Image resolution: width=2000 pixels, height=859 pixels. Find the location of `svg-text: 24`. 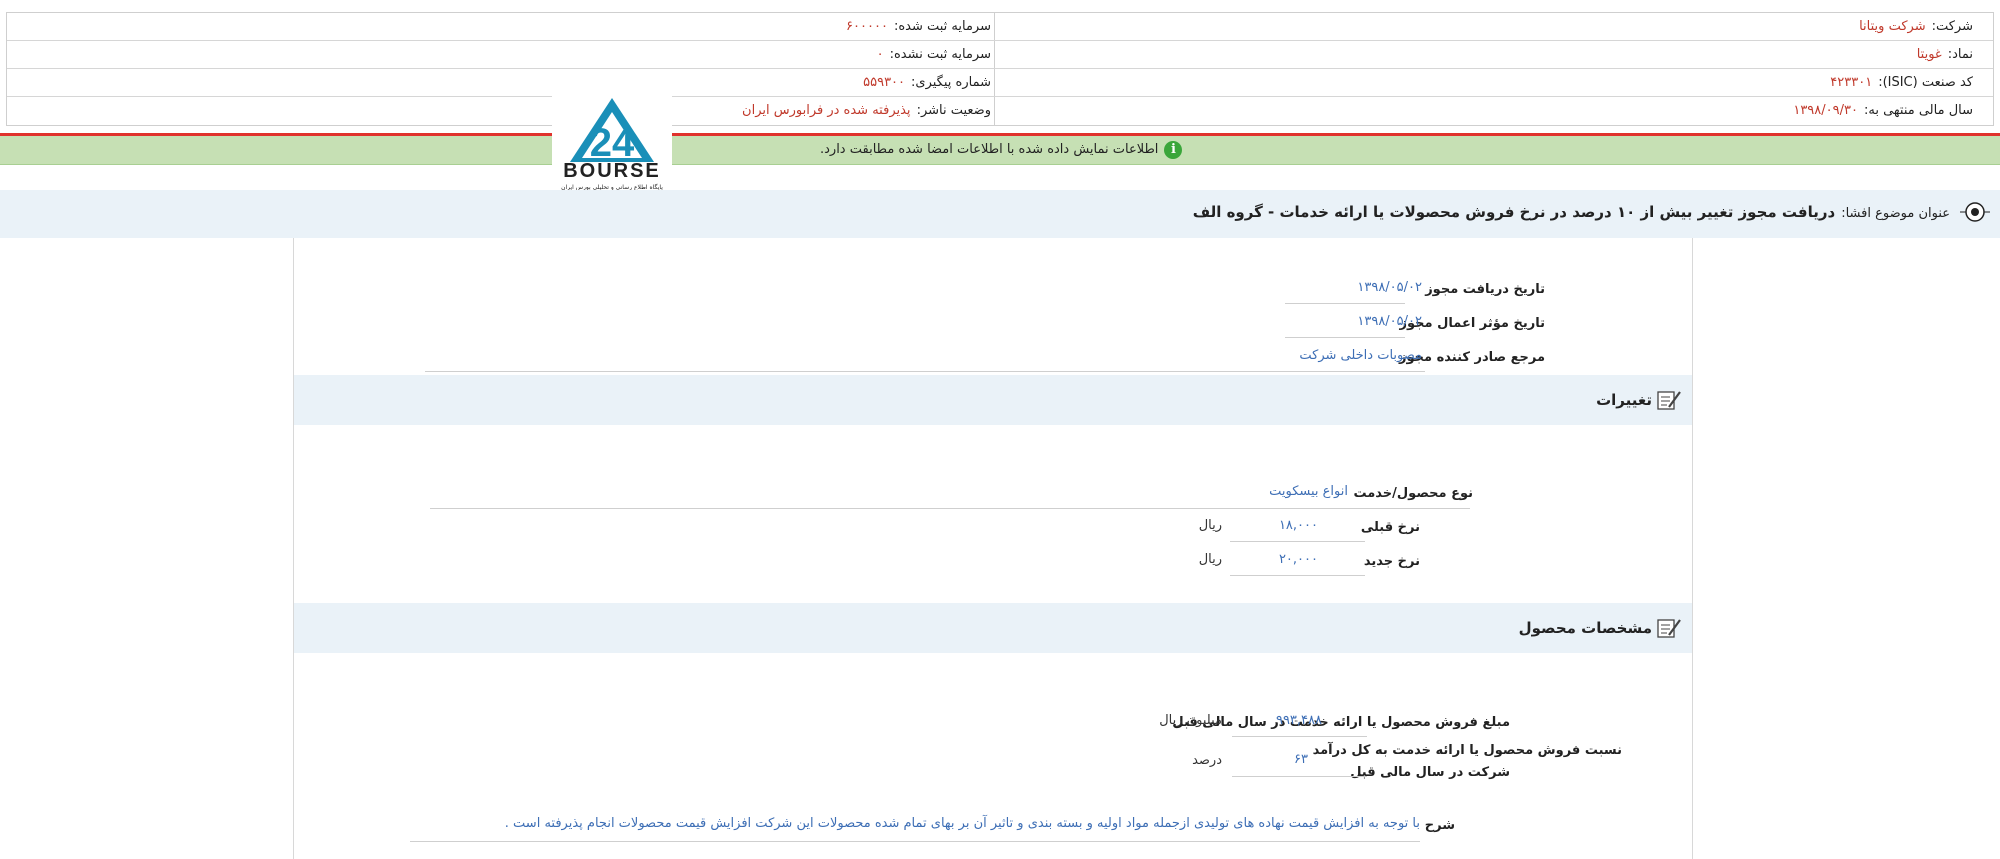

svg-text: 24 is located at coordinates (612, 143).